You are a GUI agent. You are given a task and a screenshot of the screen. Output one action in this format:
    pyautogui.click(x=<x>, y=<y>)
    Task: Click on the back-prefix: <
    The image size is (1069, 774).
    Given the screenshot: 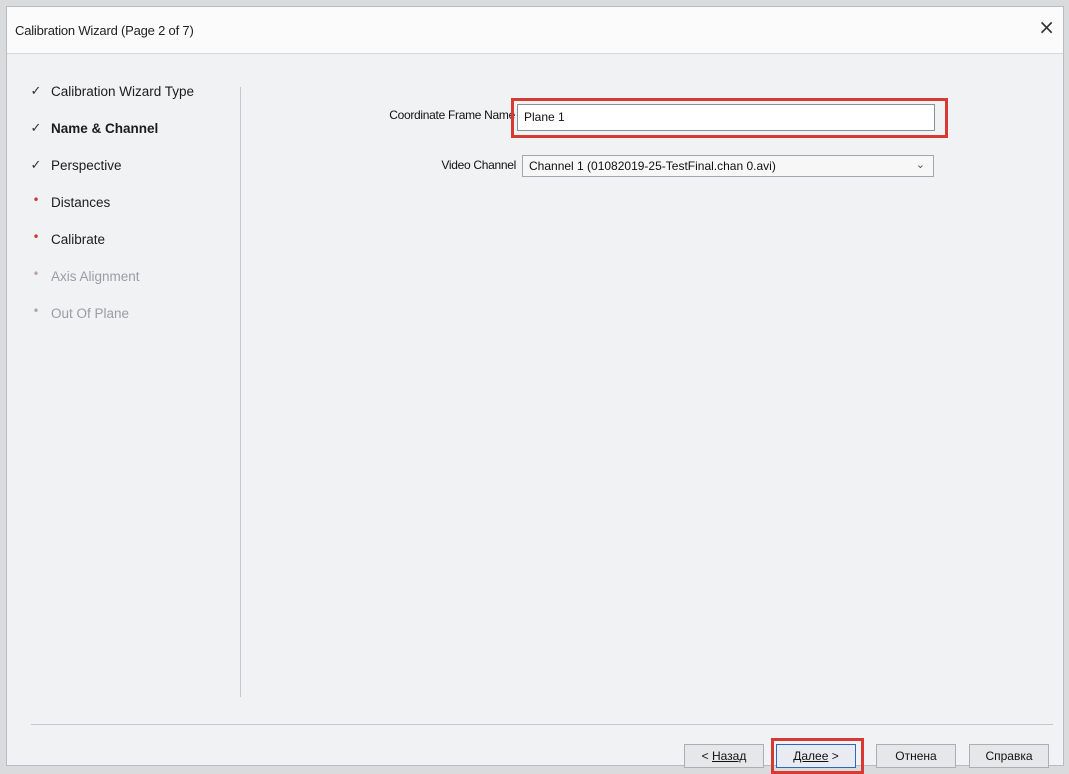 What is the action you would take?
    pyautogui.click(x=706, y=756)
    